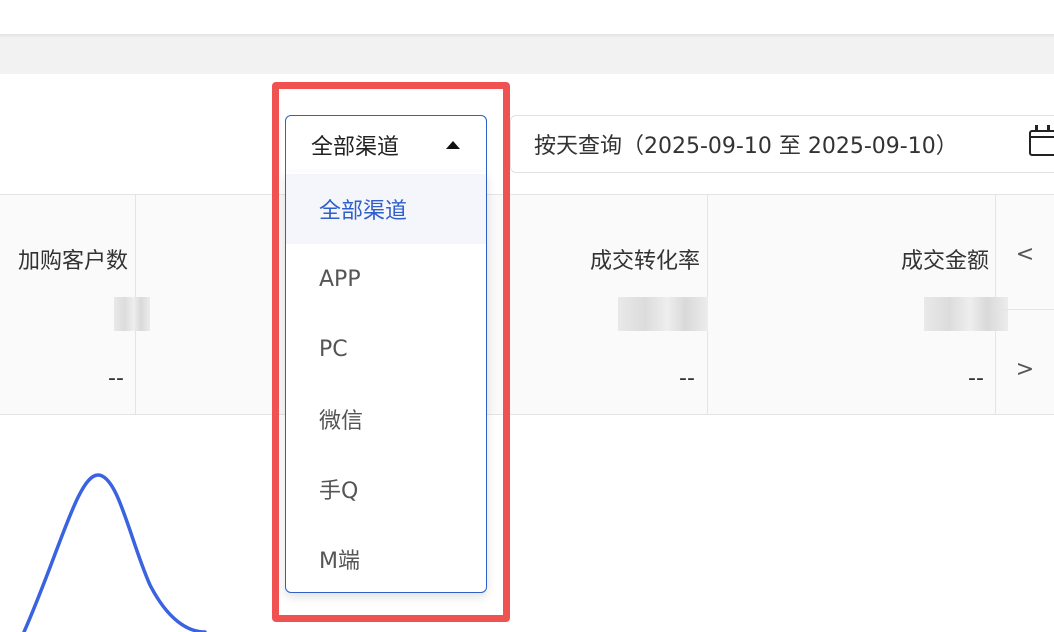 This screenshot has width=1054, height=632. What do you see at coordinates (644, 261) in the screenshot?
I see `metric-label-conversion-rate: 成交转化率` at bounding box center [644, 261].